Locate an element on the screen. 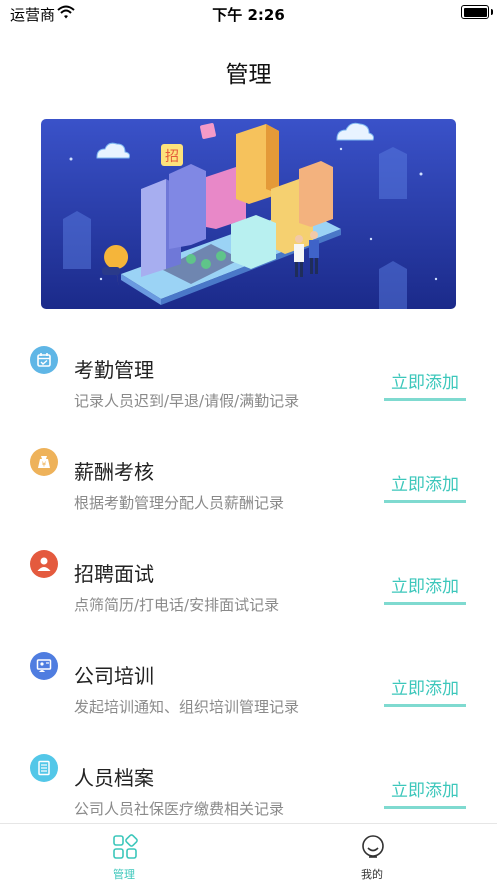 Image resolution: width=497 pixels, height=884 pixels. calendar-icon is located at coordinates (44, 360).